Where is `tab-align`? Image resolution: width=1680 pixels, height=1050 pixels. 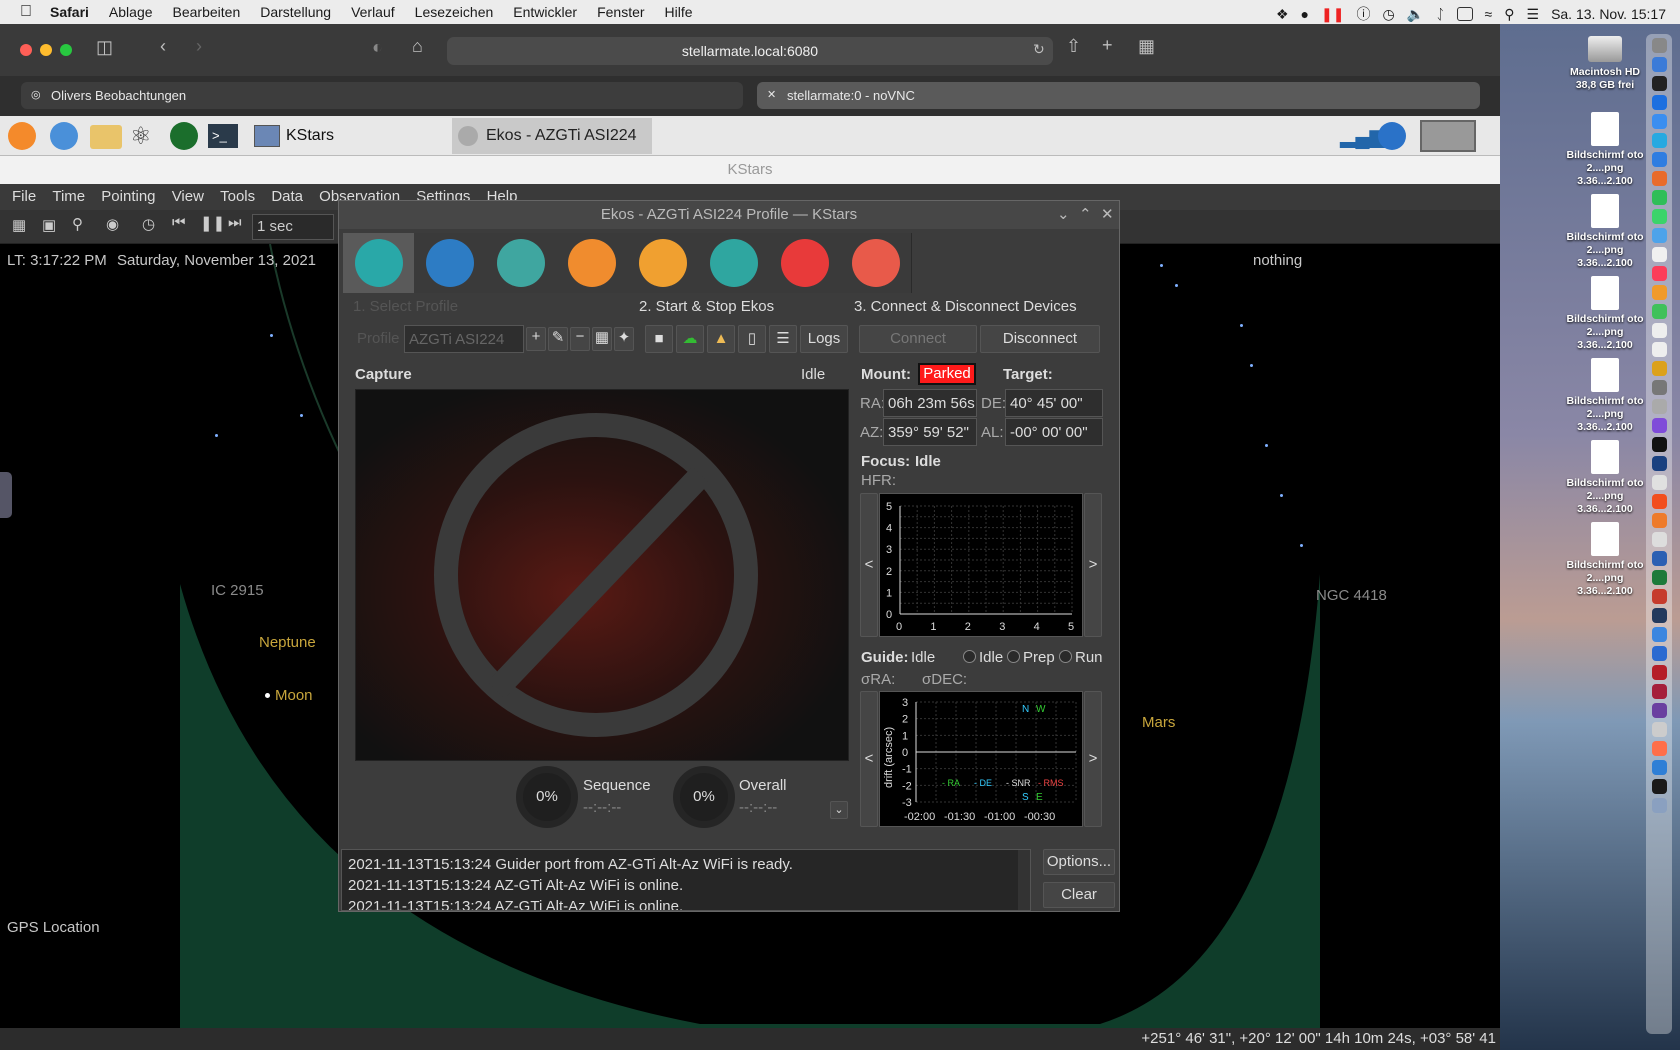
tab-align is located at coordinates (734, 263).